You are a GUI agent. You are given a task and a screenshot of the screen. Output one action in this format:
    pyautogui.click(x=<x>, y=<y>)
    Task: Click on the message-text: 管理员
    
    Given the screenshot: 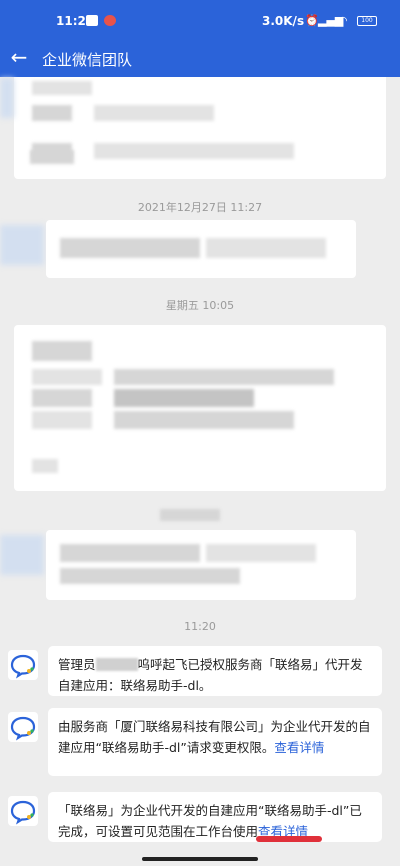 What is the action you would take?
    pyautogui.click(x=77, y=664)
    